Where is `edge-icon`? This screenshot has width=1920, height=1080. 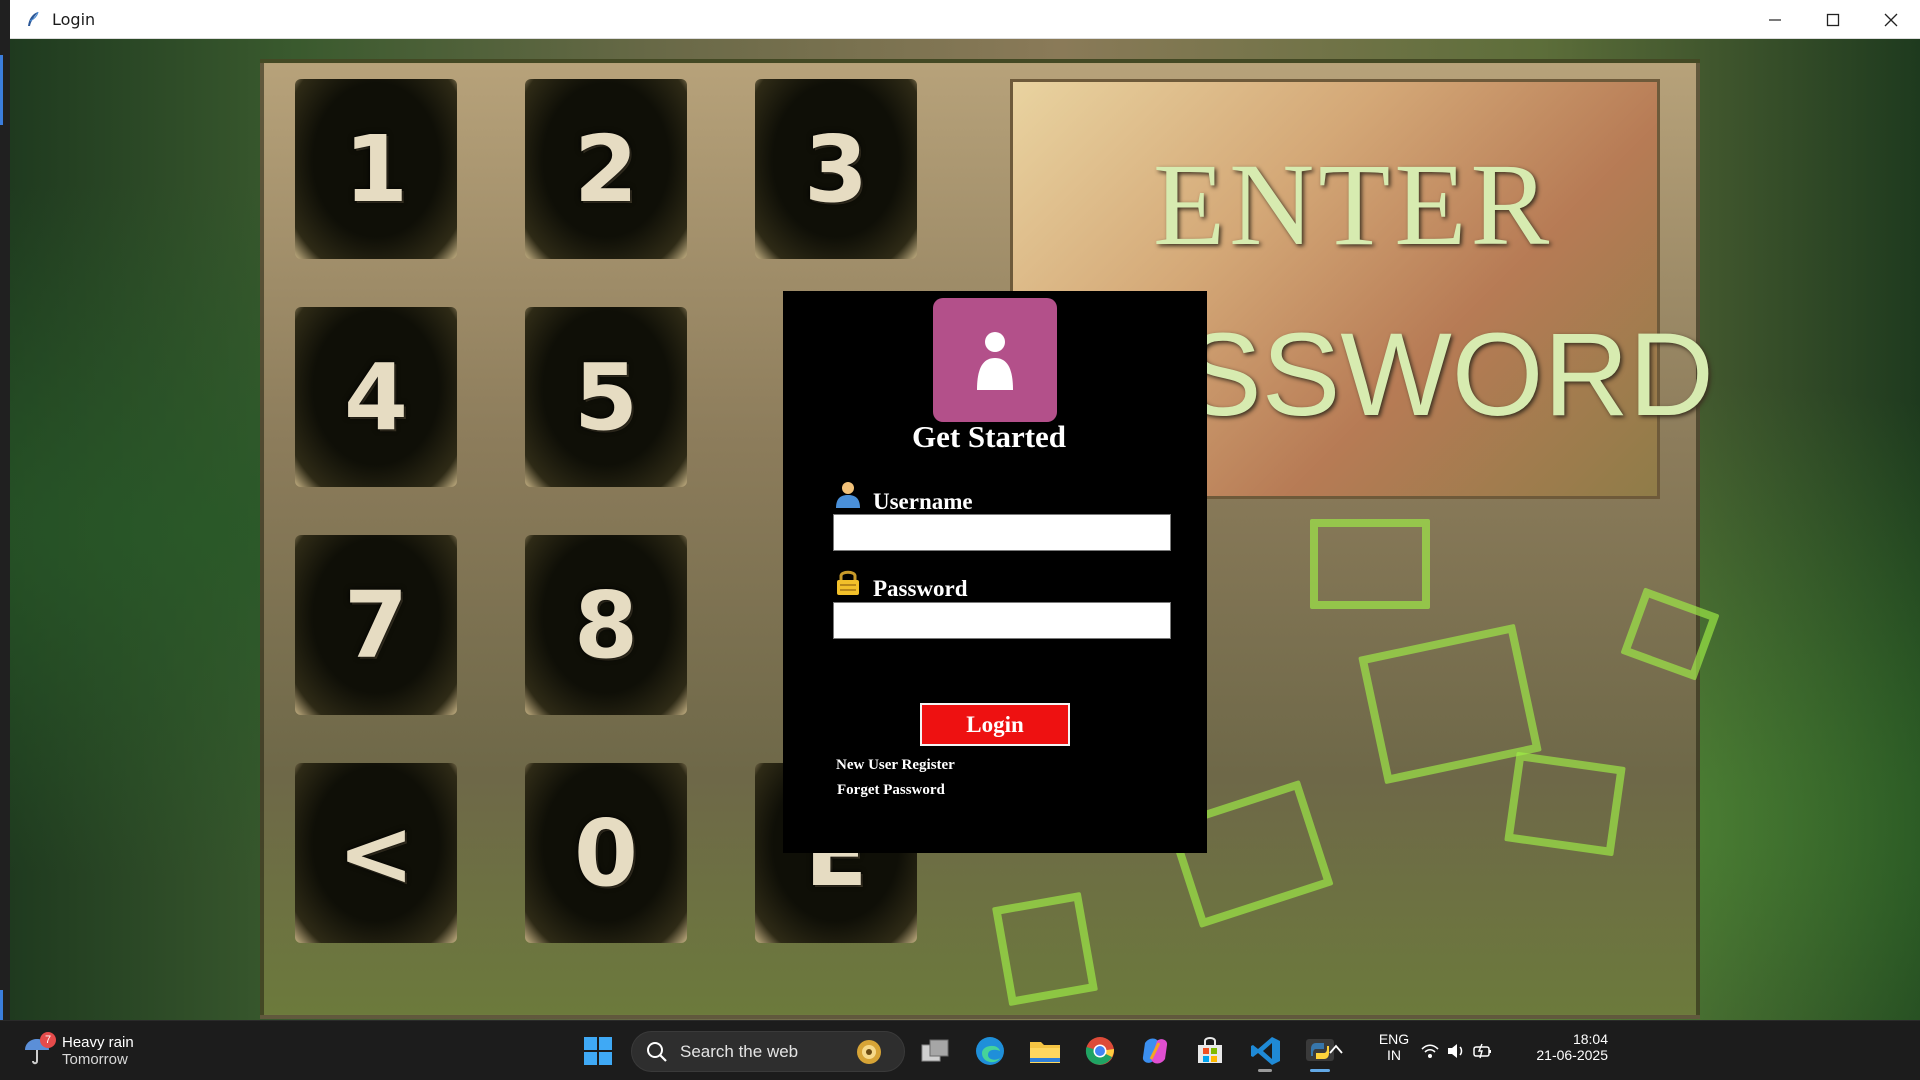
edge-icon is located at coordinates (990, 1051).